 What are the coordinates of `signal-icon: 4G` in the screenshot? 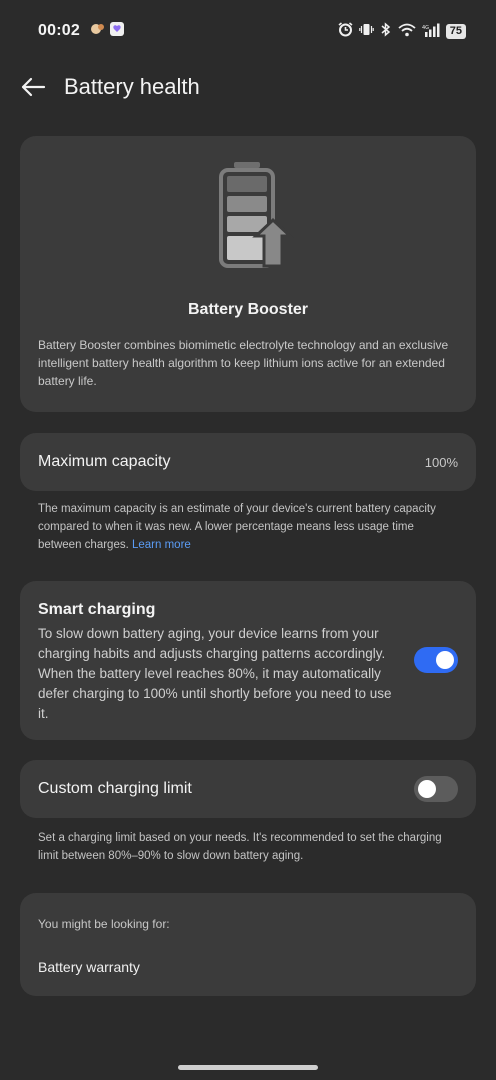 It's located at (431, 31).